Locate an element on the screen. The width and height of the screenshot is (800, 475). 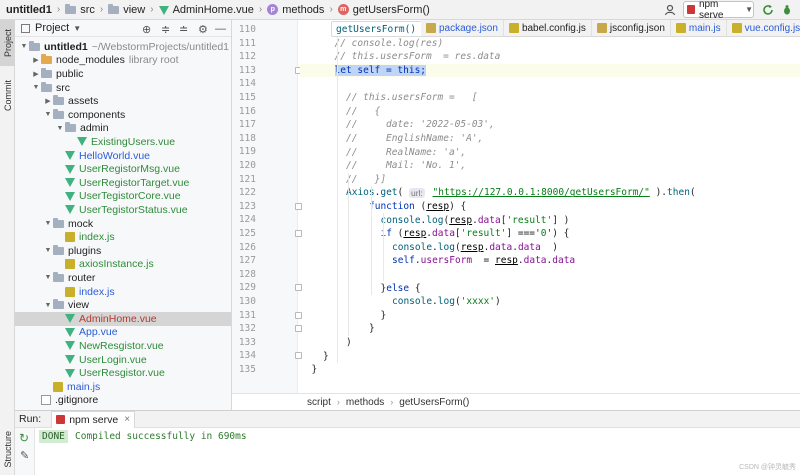
tree-item: ▼ plugins is located at coordinates (123, 251).